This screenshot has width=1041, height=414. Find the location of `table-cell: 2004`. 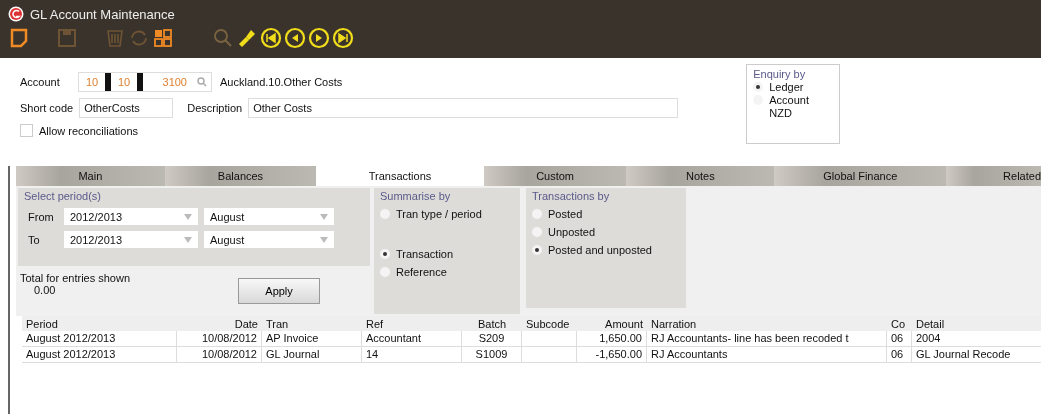

table-cell: 2004 is located at coordinates (928, 338).